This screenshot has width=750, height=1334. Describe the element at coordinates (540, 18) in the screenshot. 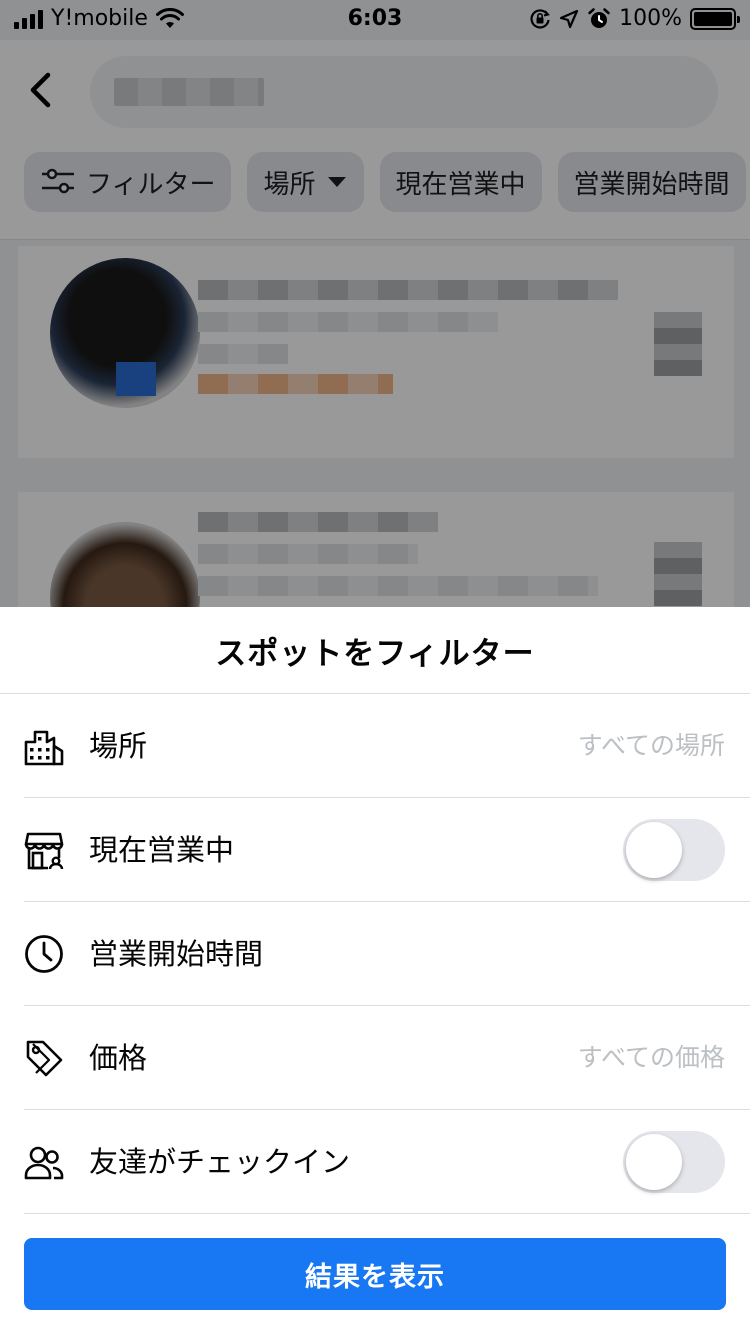

I see `orientation-lock-icon` at that location.